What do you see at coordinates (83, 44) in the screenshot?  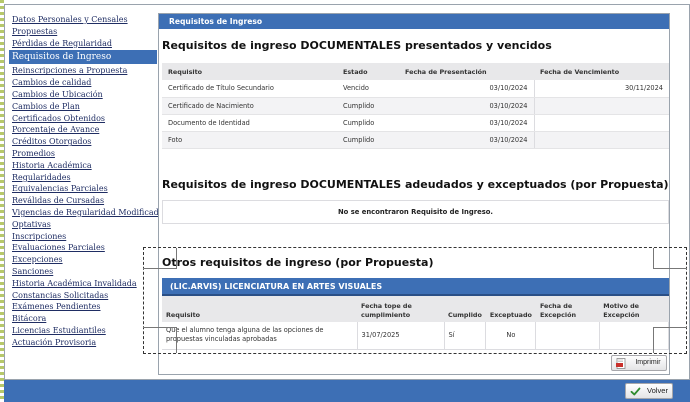 I see `sidebar-item-perdidas-regularidad: Pérdidas de Regularidad` at bounding box center [83, 44].